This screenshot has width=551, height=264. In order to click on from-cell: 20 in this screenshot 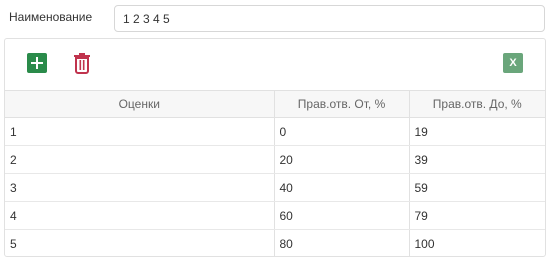, I will do `click(342, 159)`.